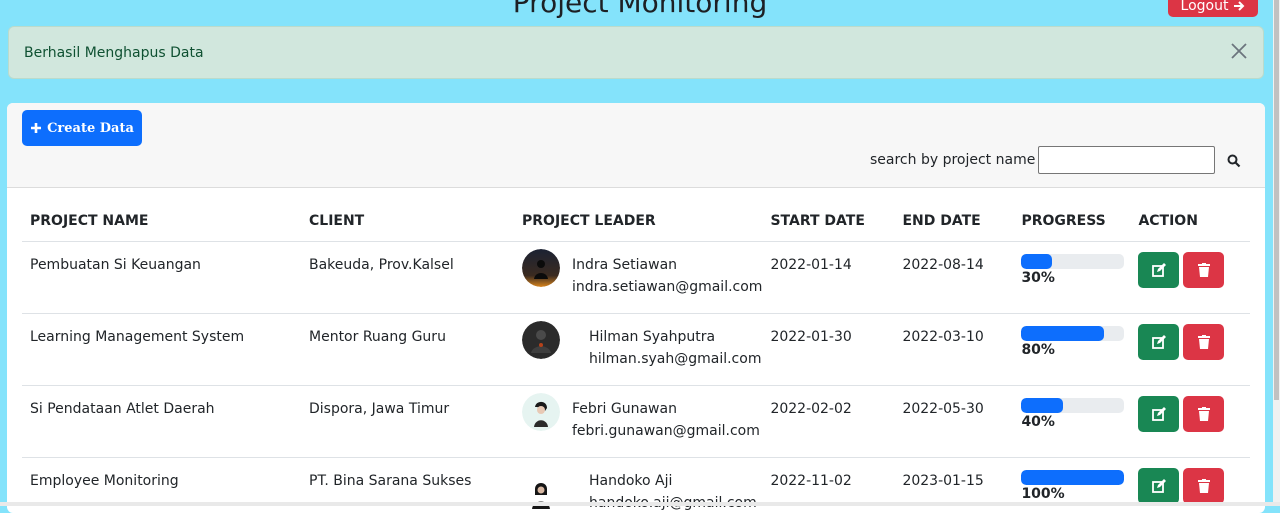 The width and height of the screenshot is (1280, 513). What do you see at coordinates (828, 350) in the screenshot?
I see `start-date: 2022-01-30` at bounding box center [828, 350].